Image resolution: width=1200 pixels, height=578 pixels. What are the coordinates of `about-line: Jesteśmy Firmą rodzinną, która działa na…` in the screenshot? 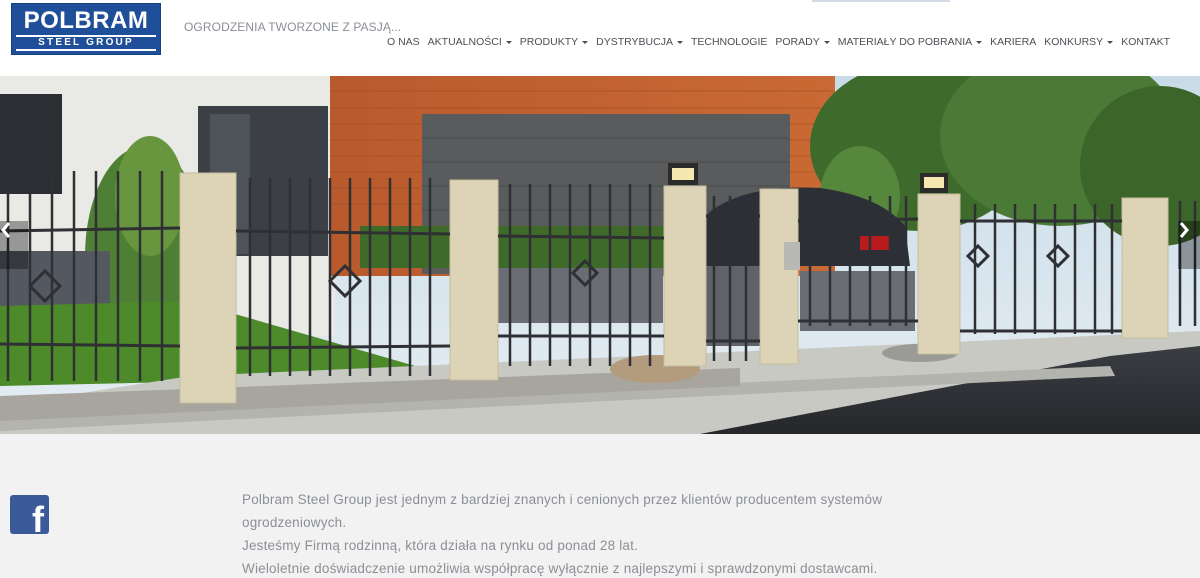 It's located at (440, 545).